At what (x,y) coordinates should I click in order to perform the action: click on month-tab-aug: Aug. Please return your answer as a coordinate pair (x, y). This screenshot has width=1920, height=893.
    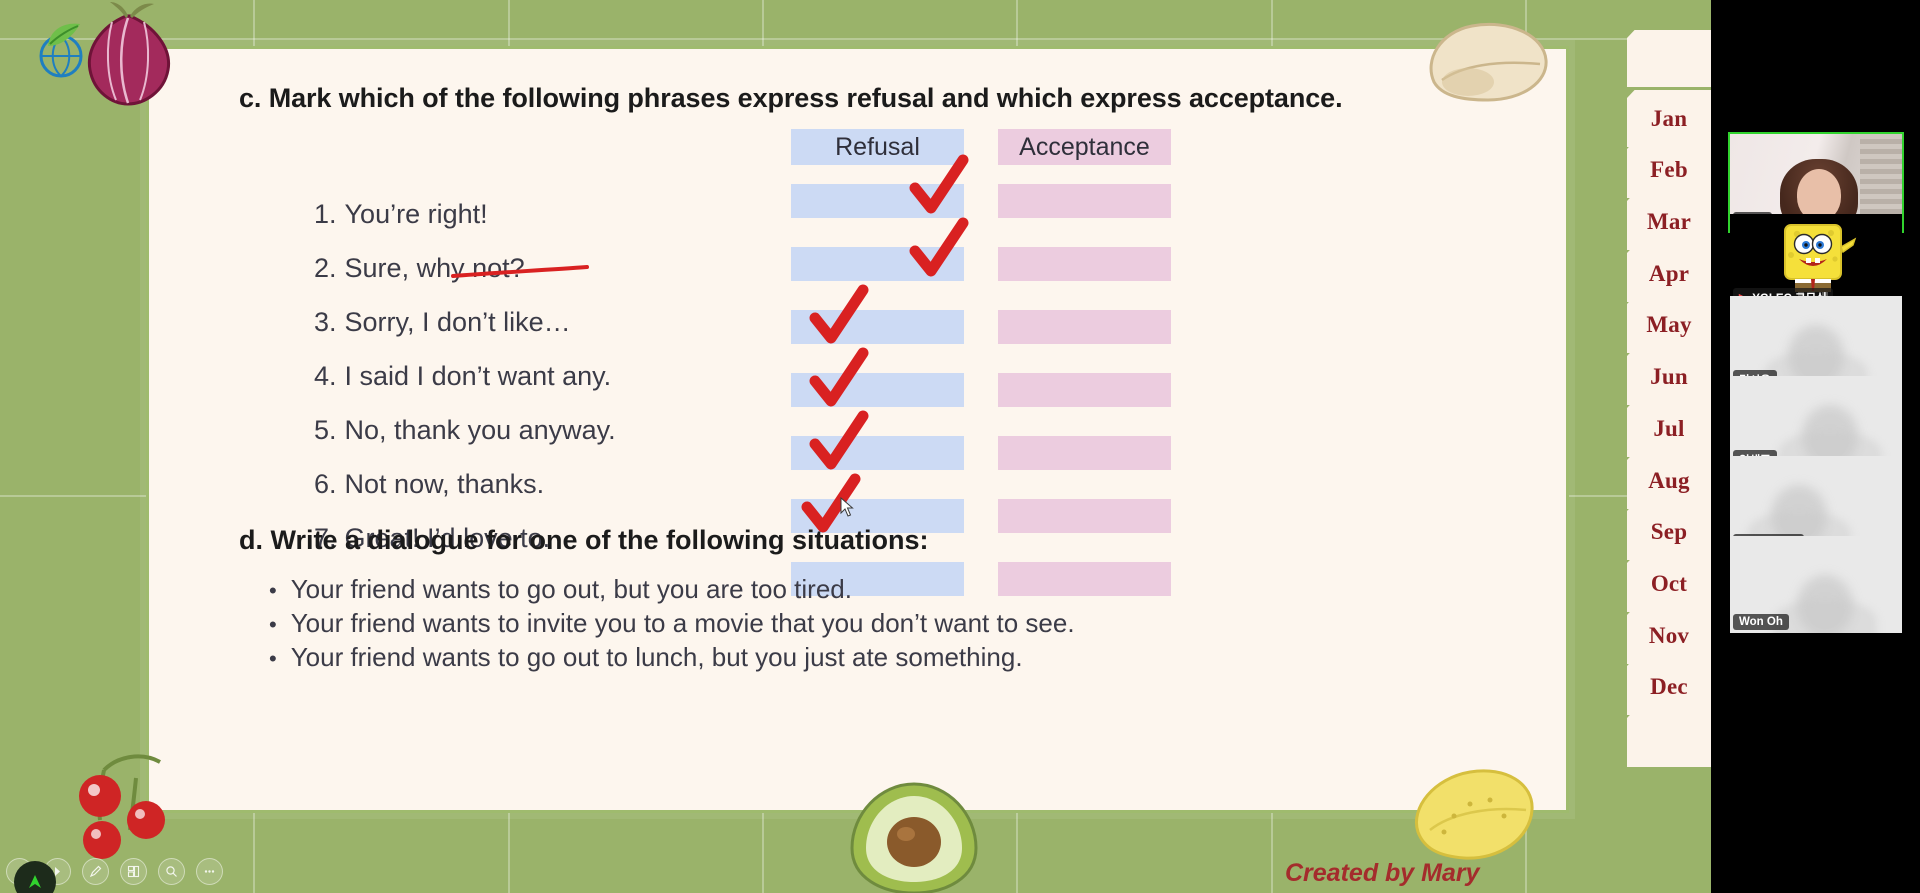
    Looking at the image, I should click on (1669, 480).